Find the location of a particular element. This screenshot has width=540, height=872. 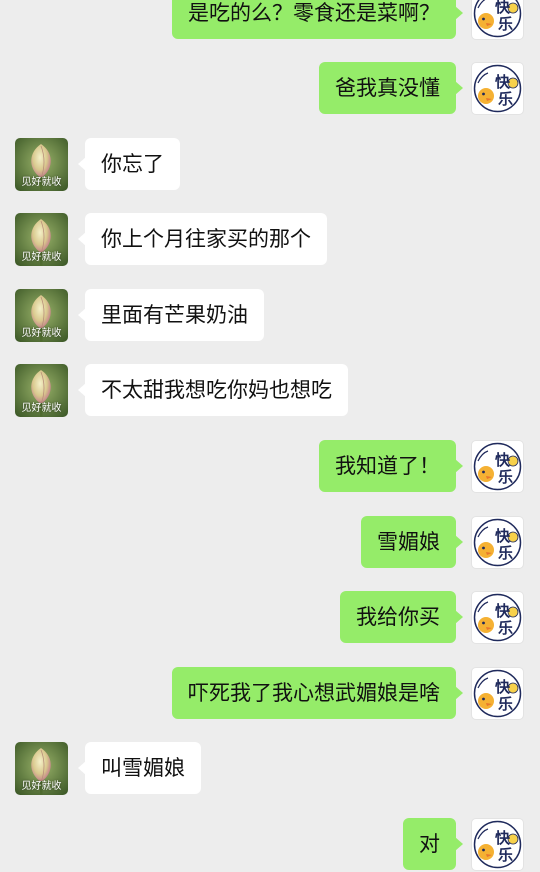

incoming-message-bubble: 你忘了 is located at coordinates (129, 164).